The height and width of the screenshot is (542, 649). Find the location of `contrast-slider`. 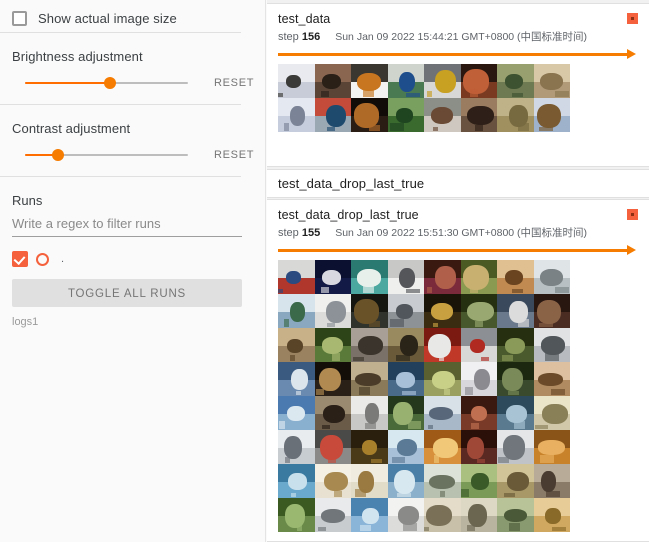

contrast-slider is located at coordinates (106, 155).